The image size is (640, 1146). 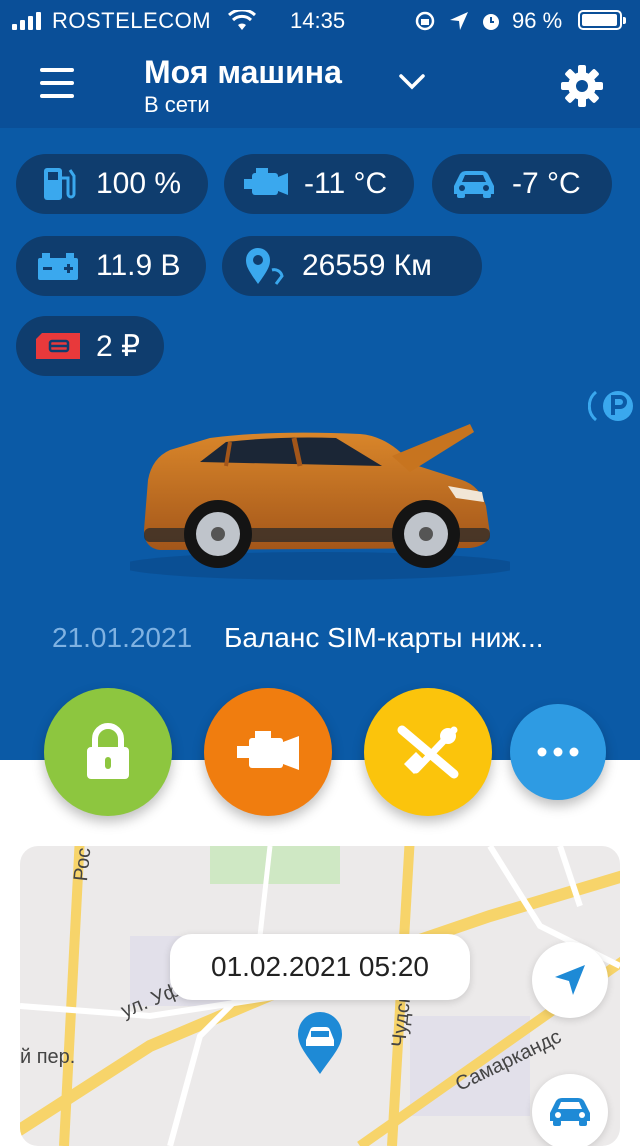 I want to click on gear-icon, so click(x=582, y=86).